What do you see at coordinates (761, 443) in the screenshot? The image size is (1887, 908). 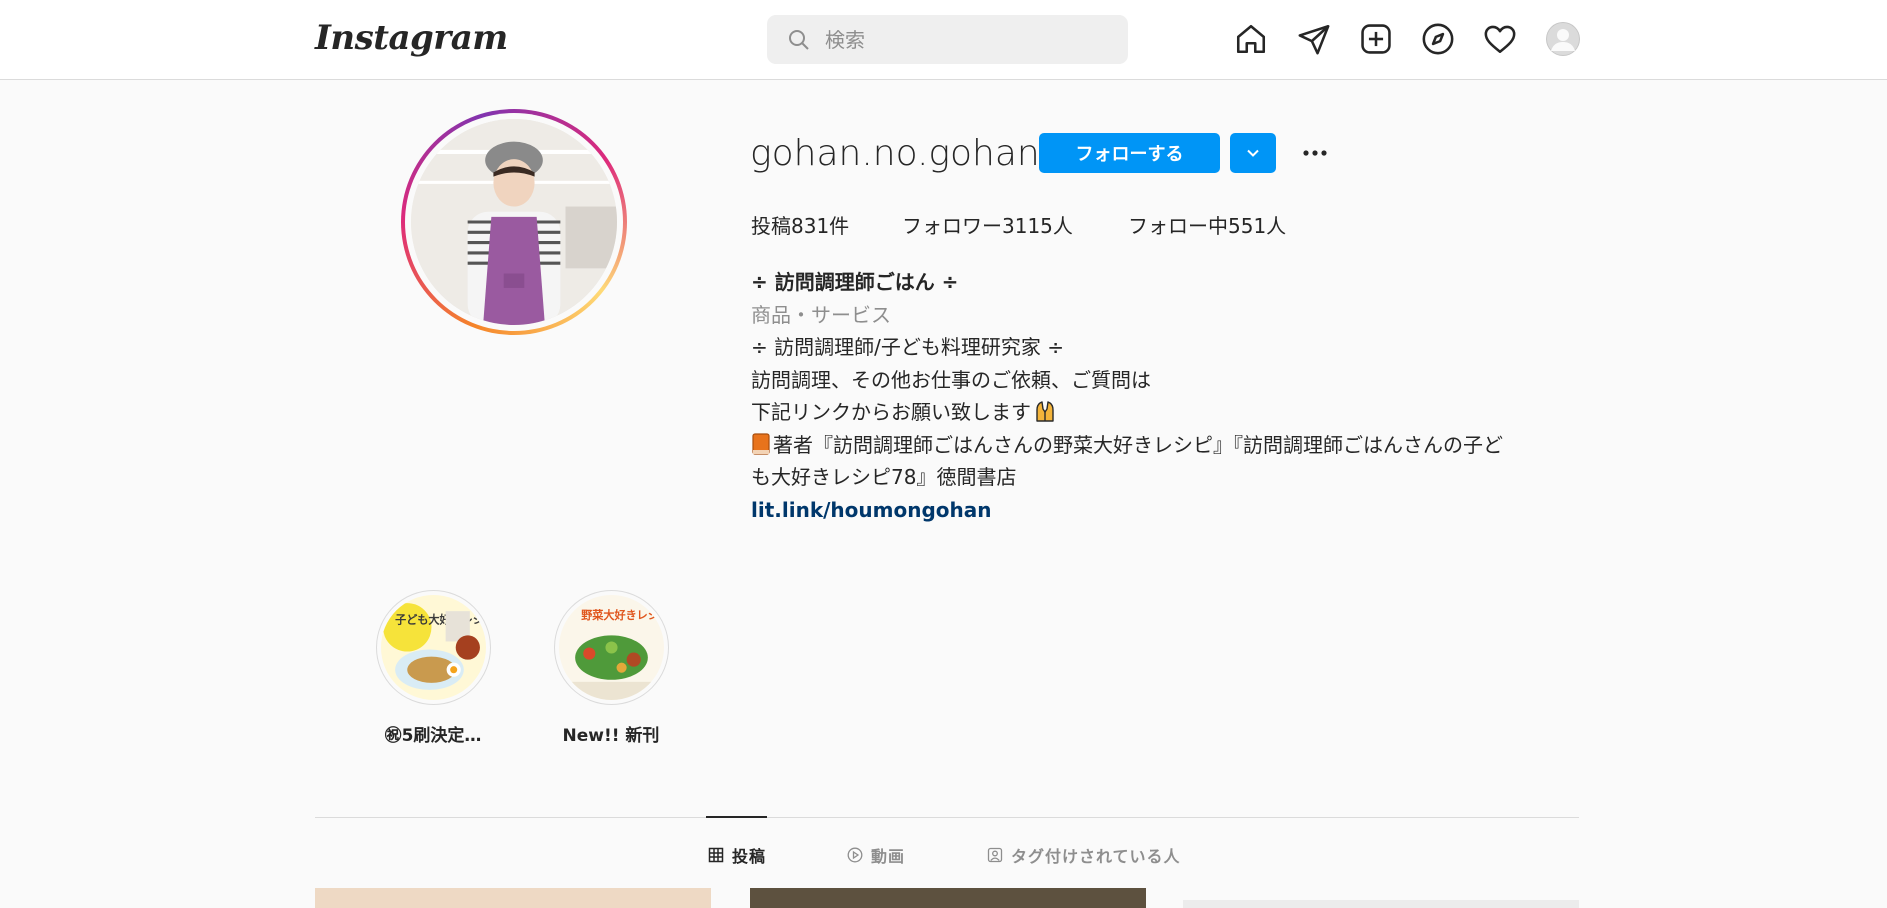 I see `orange-book-emoji-icon` at bounding box center [761, 443].